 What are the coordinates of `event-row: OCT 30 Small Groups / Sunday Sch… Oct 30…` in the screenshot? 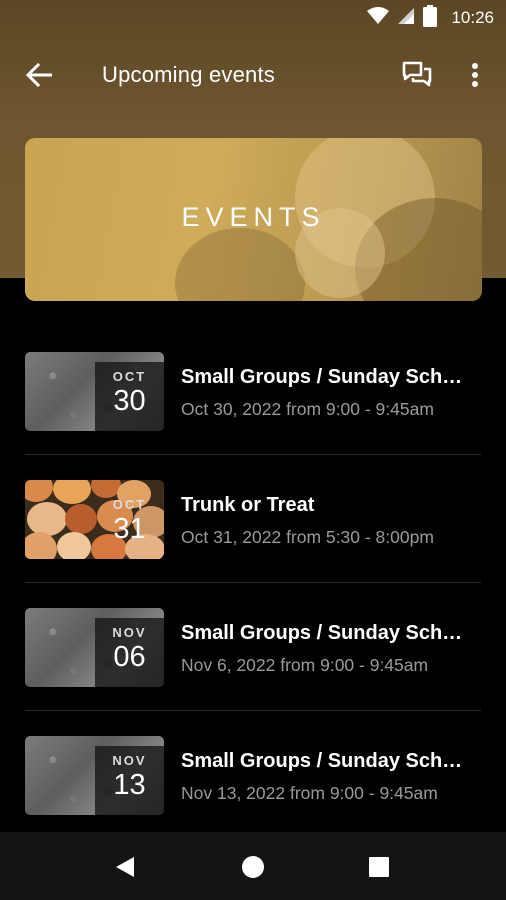 It's located at (253, 400).